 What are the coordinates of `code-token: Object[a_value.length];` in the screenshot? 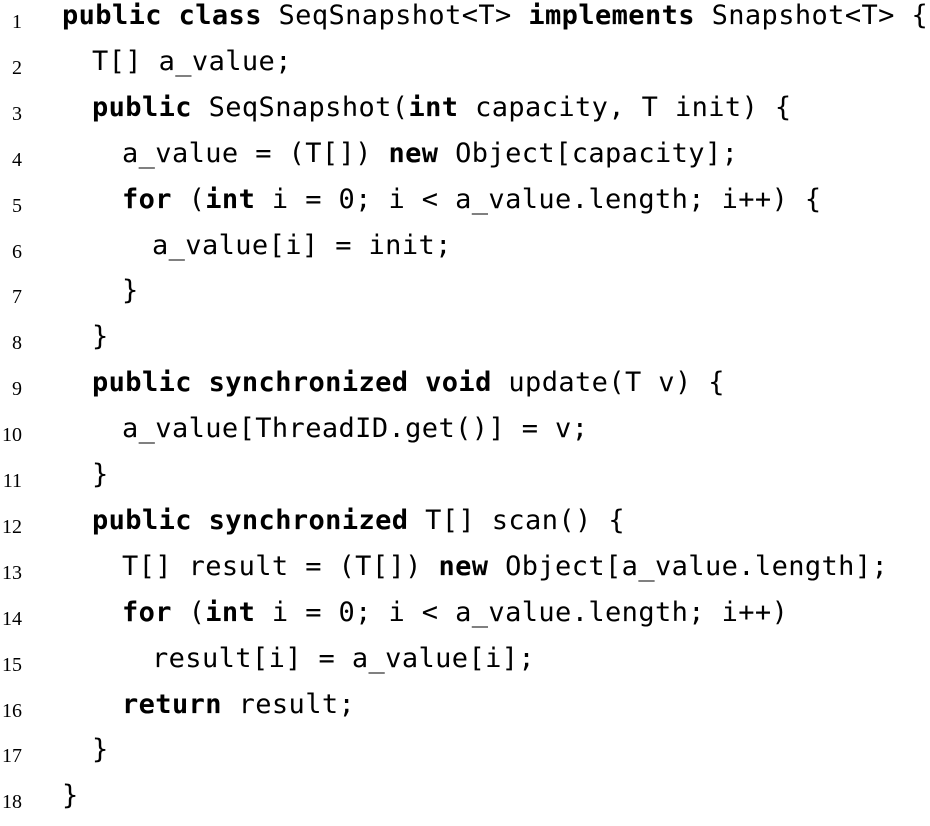 It's located at (688, 566).